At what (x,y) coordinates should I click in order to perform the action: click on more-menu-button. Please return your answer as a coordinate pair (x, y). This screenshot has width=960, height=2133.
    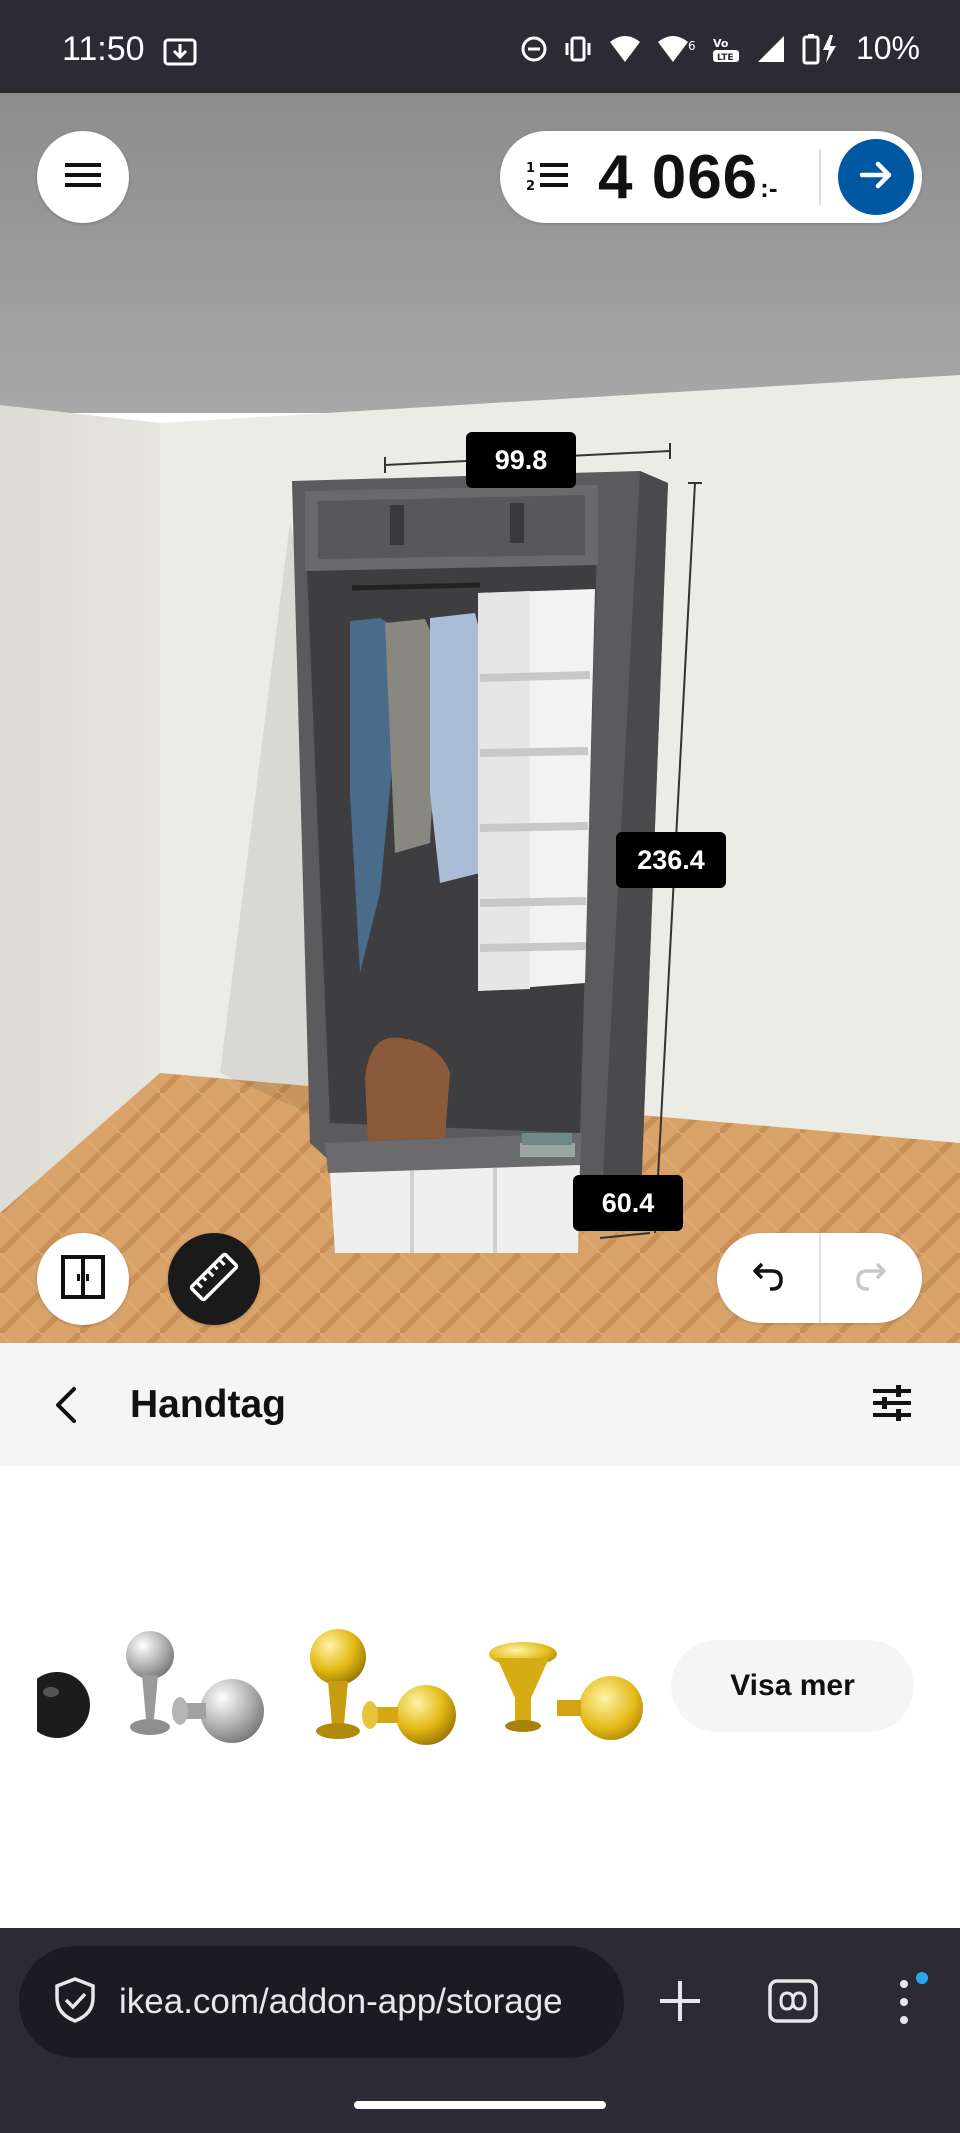
    Looking at the image, I should click on (908, 2002).